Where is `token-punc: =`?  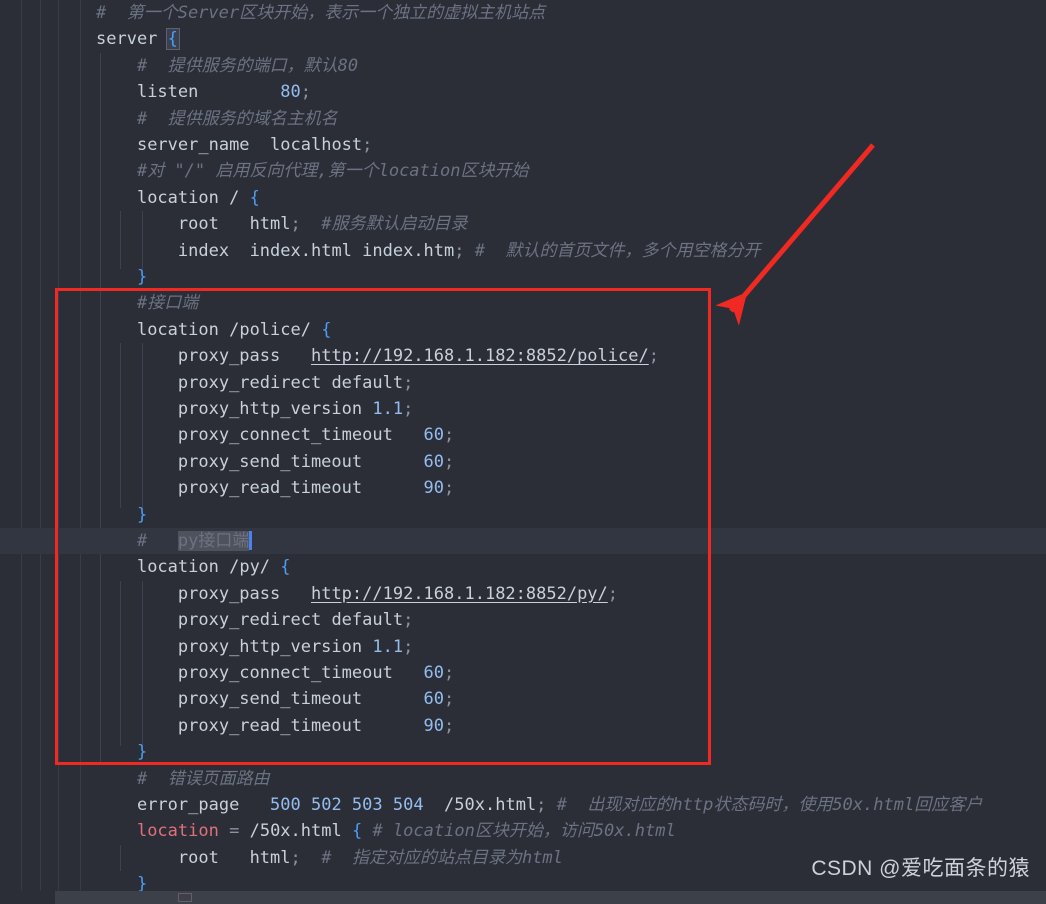
token-punc: = is located at coordinates (234, 831).